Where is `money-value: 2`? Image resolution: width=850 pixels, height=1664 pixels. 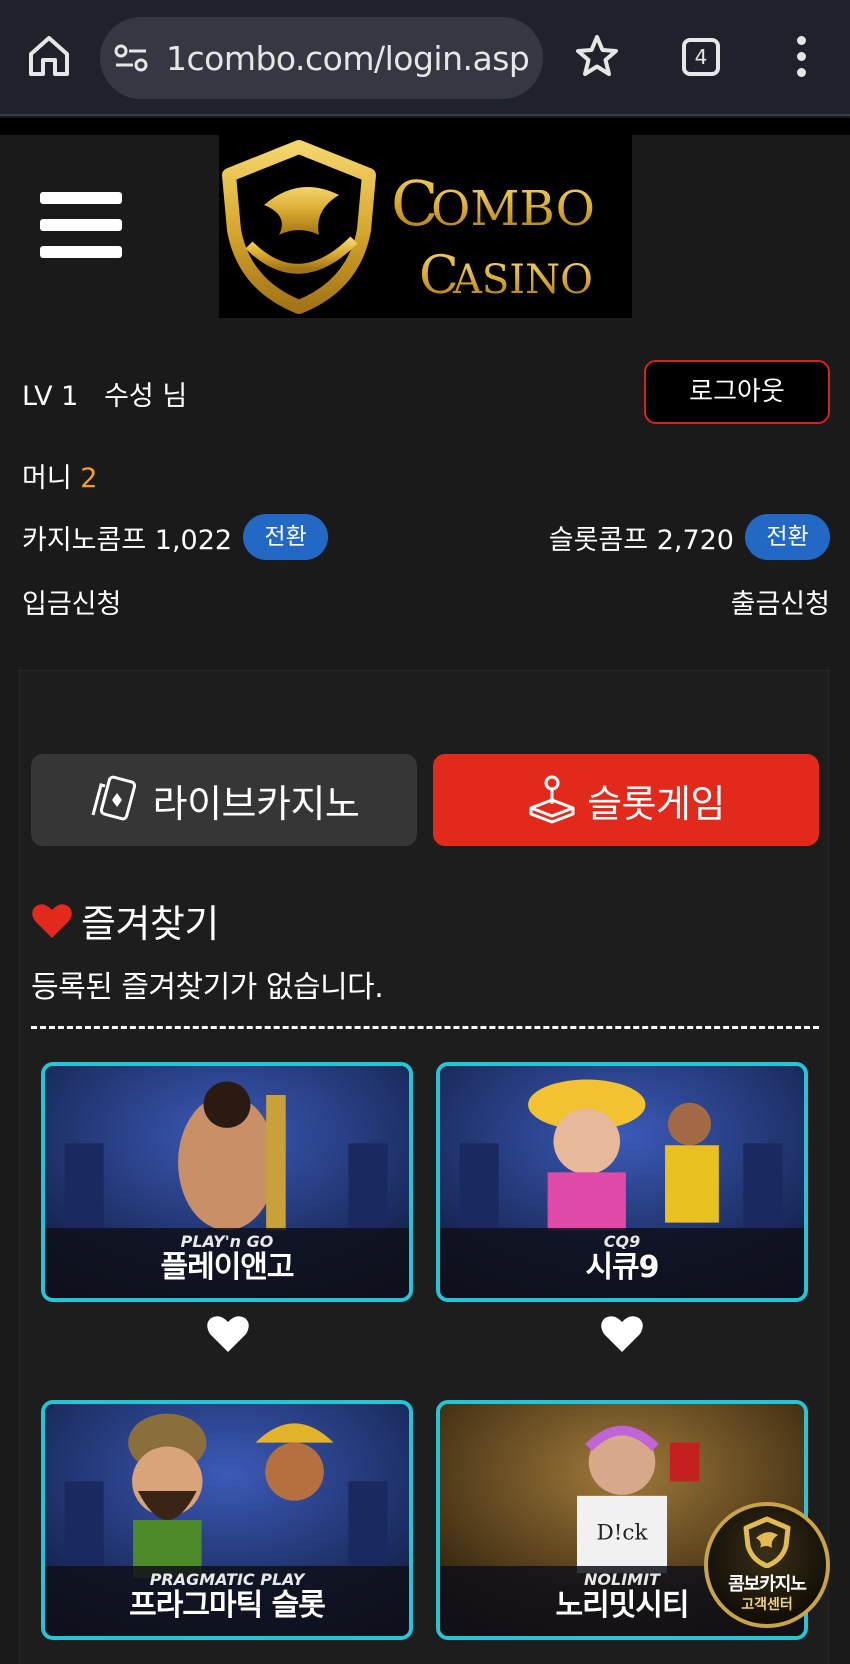
money-value: 2 is located at coordinates (89, 478).